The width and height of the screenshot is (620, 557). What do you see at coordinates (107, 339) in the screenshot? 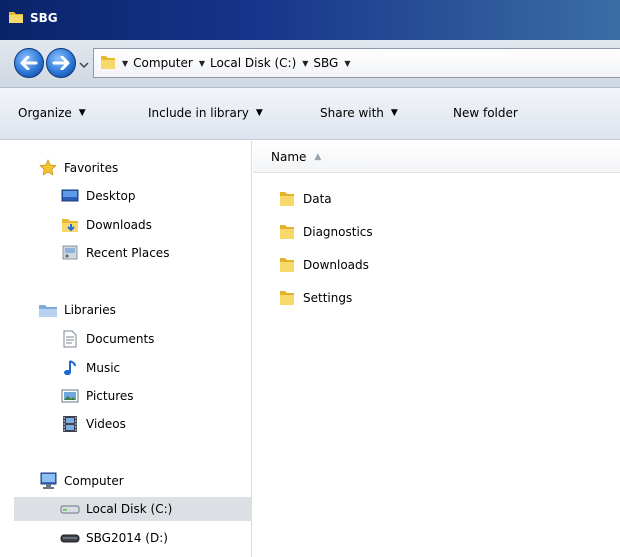
I see `nav-item-documents: Documents` at bounding box center [107, 339].